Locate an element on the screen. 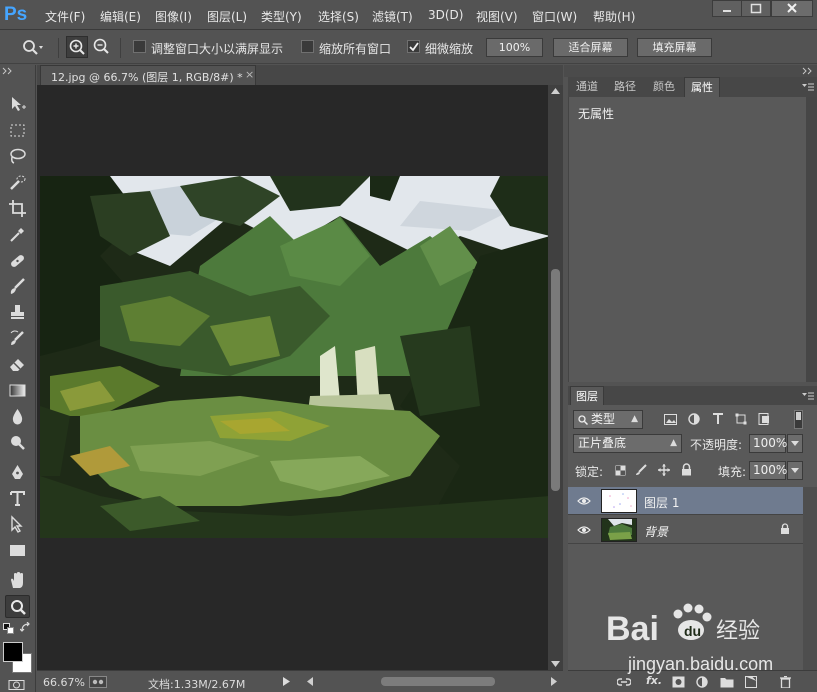 The height and width of the screenshot is (692, 817). document-tab: 12.jpg @ 66.7% (图层 1, RGB/8#) * × is located at coordinates (148, 75).